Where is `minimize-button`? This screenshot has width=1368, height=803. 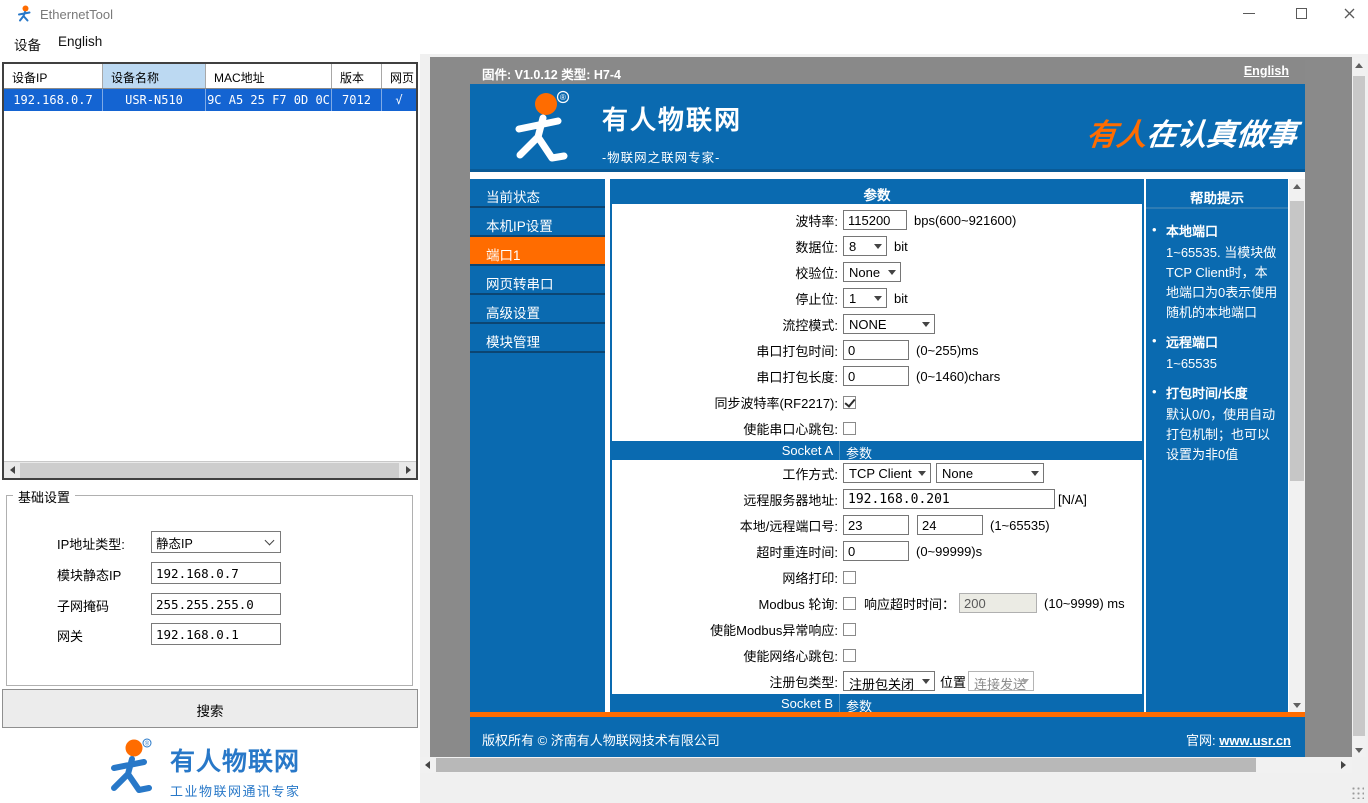
minimize-button is located at coordinates (1249, 13).